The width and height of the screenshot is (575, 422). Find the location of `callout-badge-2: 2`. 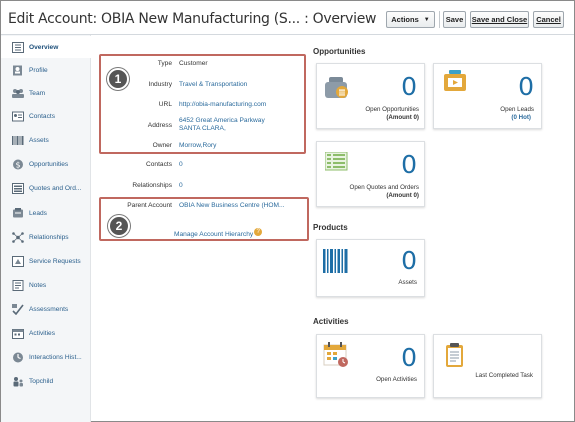

callout-badge-2: 2 is located at coordinates (119, 226).